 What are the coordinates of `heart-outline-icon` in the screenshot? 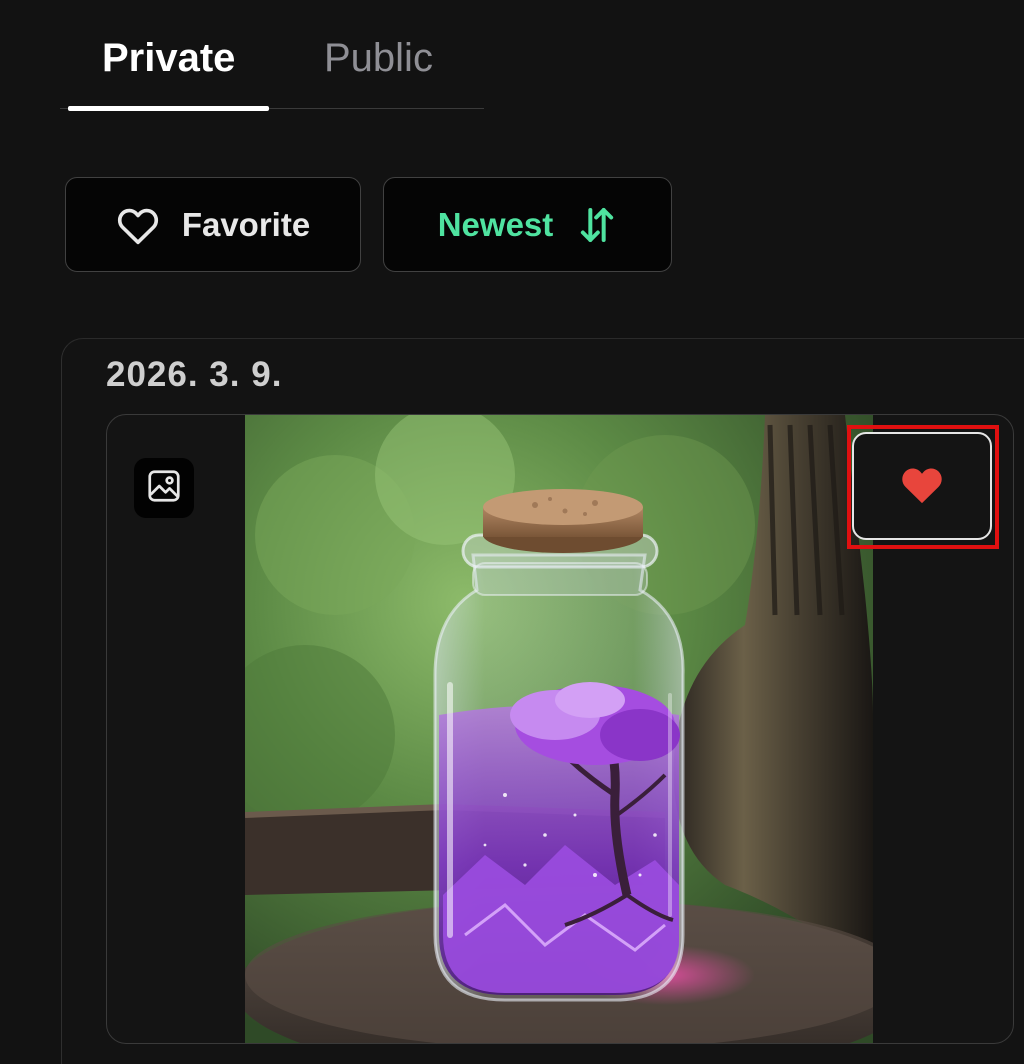 It's located at (138, 225).